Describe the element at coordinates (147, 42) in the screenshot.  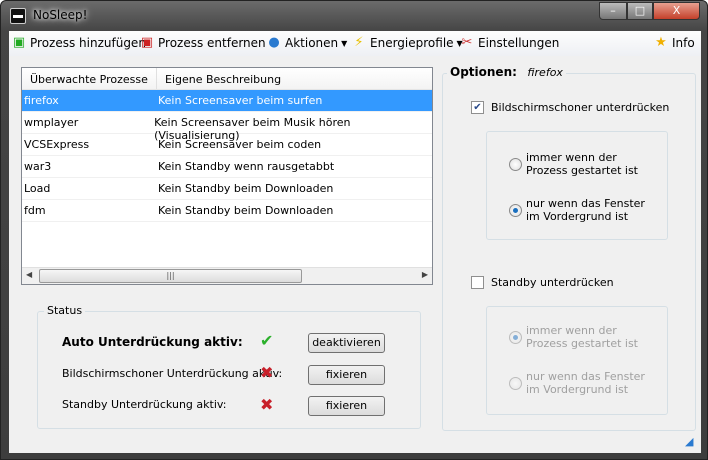
I see `remove-window-icon: ▣` at that location.